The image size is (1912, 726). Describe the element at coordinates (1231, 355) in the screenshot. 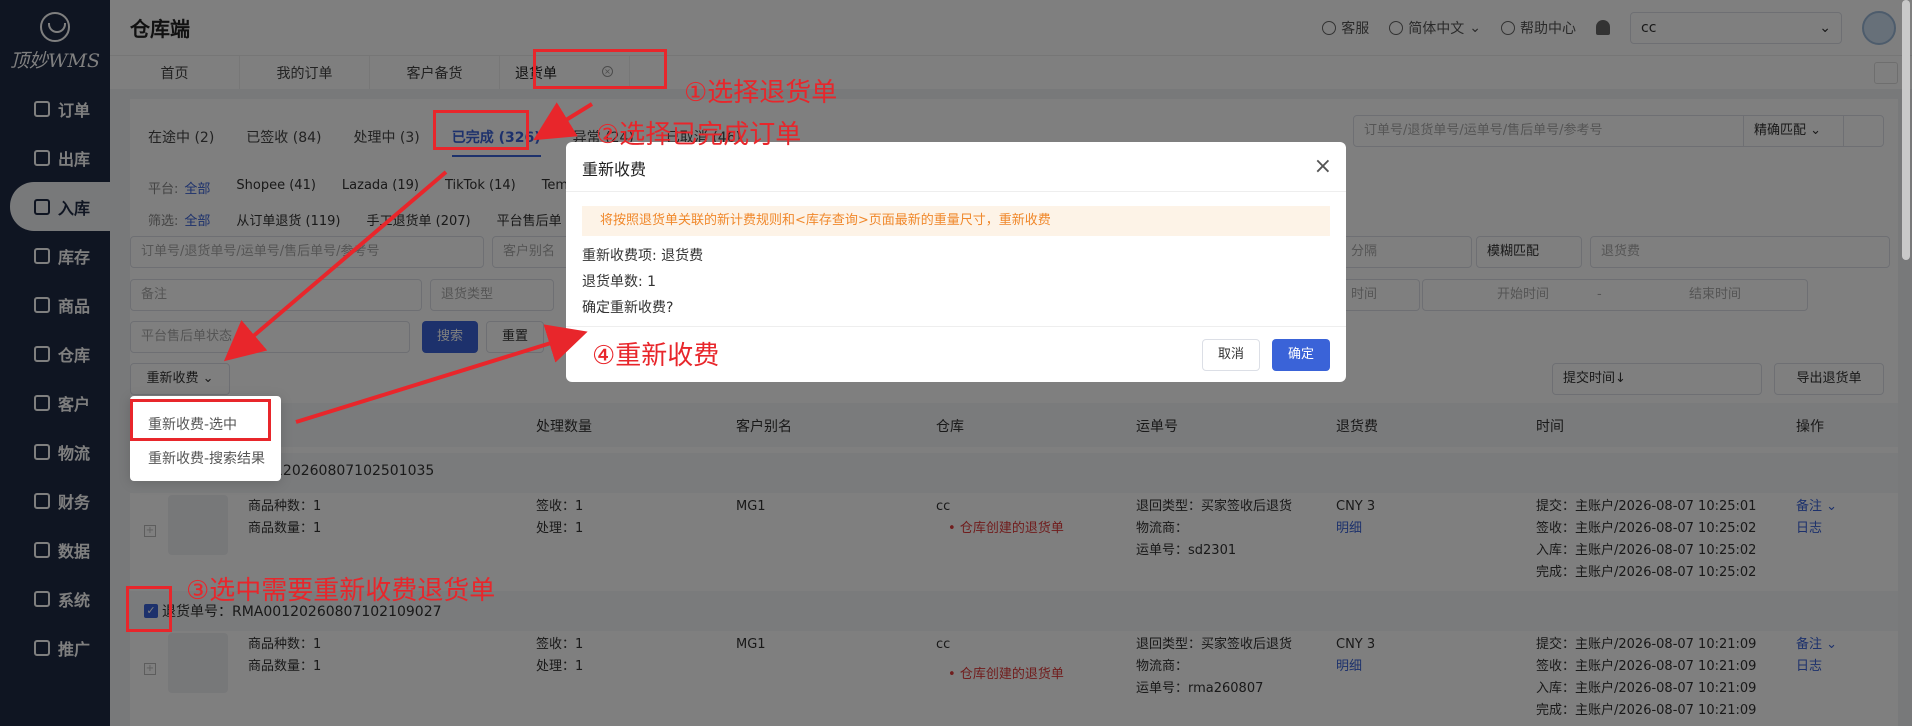

I see `cancel-button: 取消` at that location.